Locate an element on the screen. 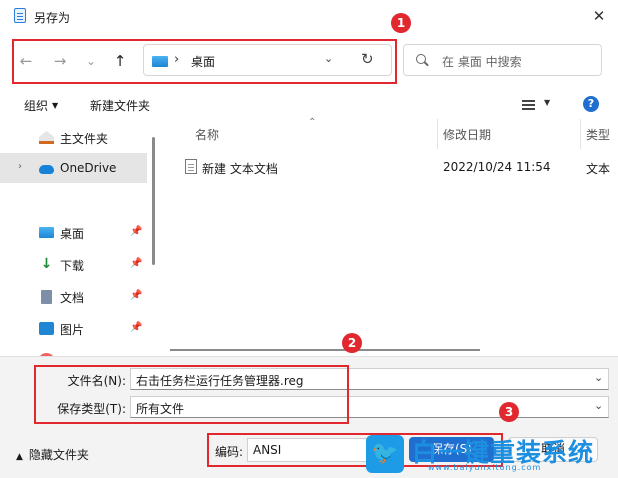  sidebar-item-downloads: ↓ 下载 📌 is located at coordinates (73, 264).